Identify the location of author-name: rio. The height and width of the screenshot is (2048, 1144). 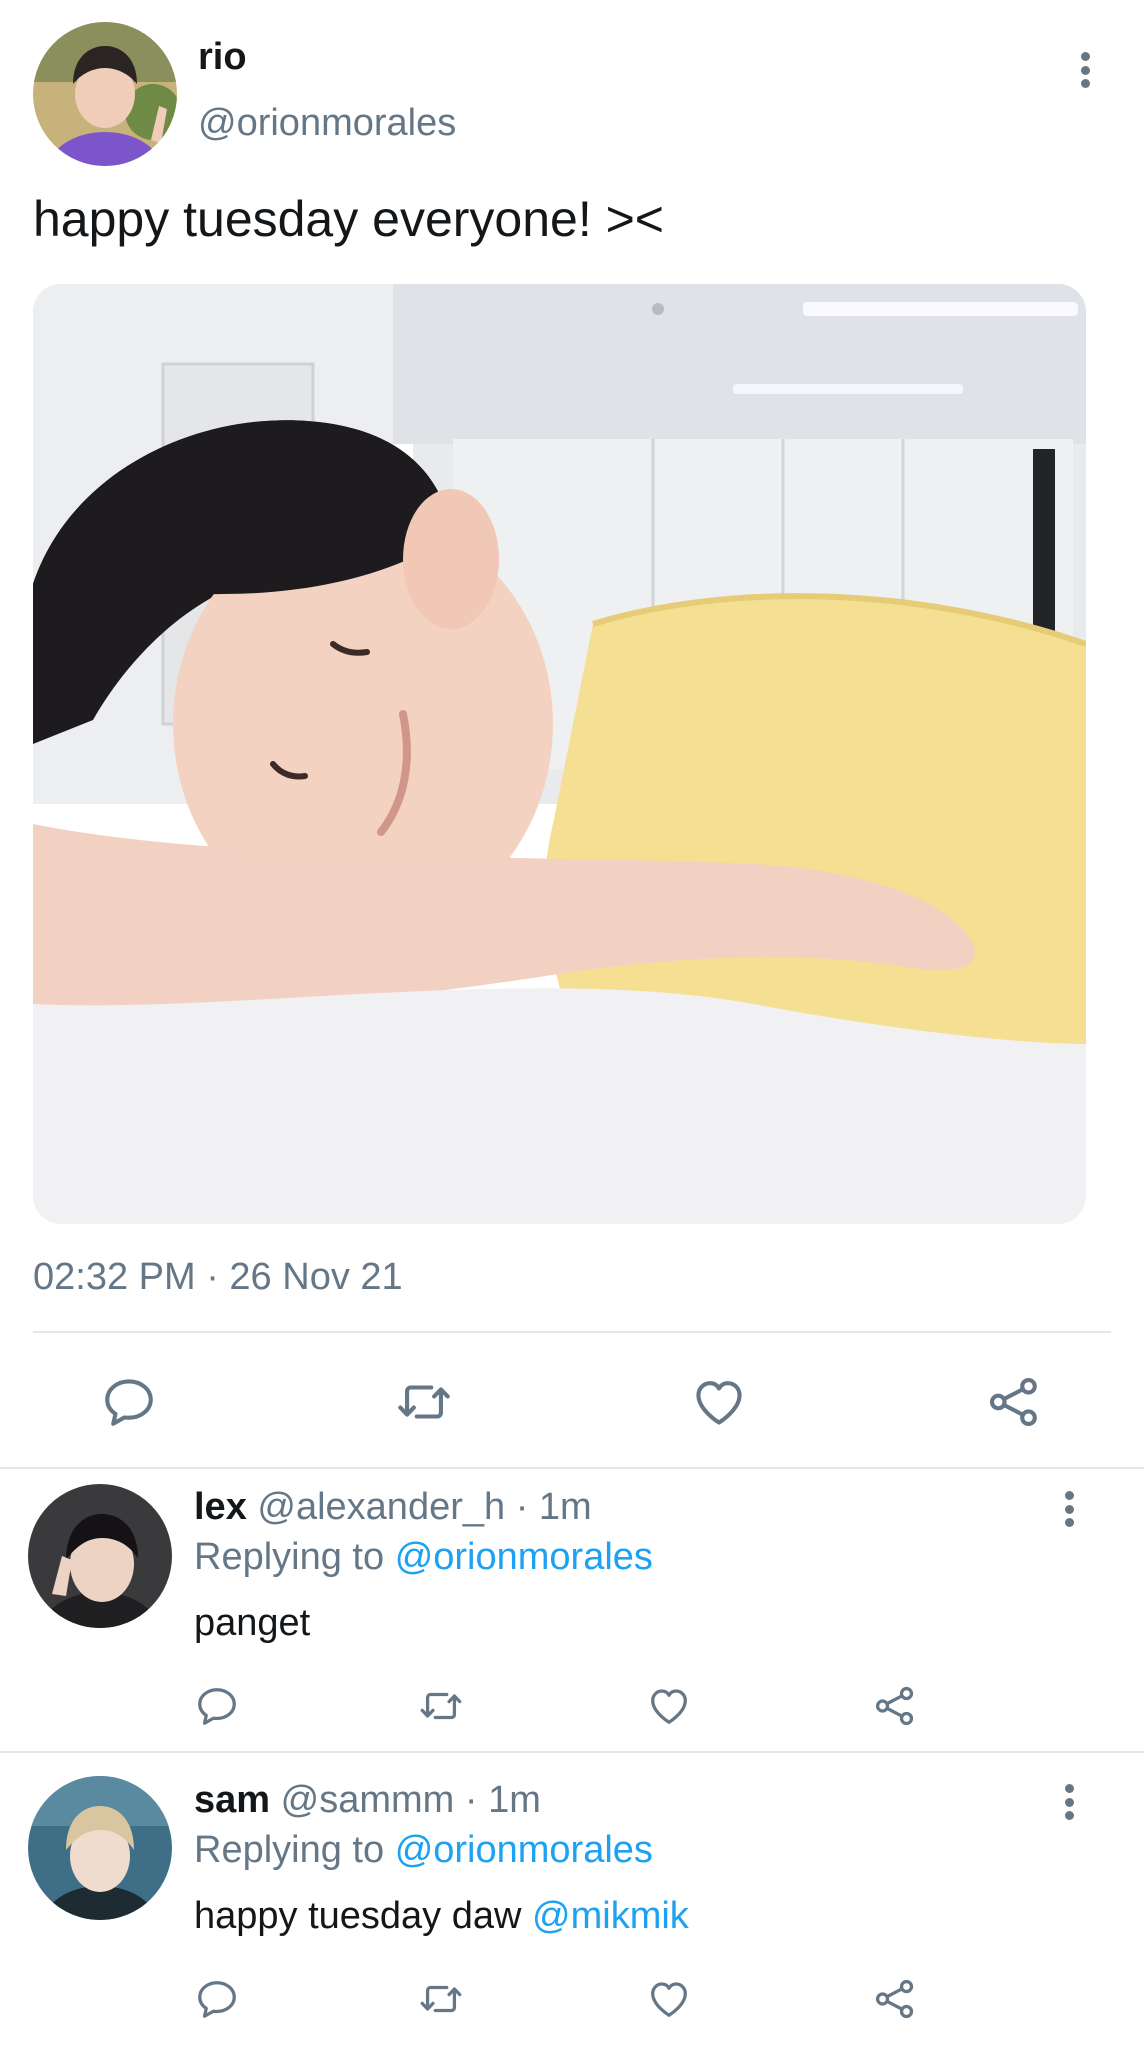
(222, 57).